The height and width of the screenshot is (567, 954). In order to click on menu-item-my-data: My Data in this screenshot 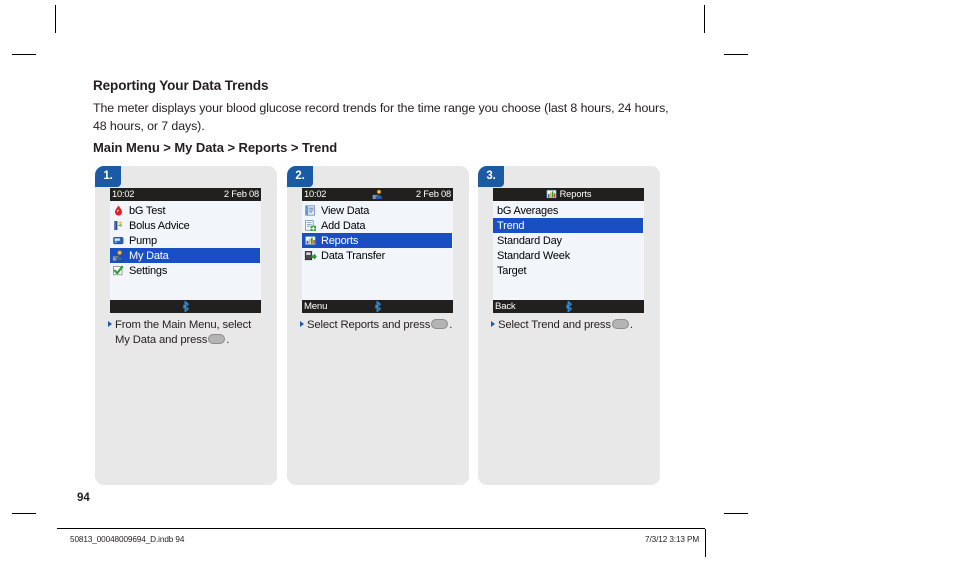, I will do `click(185, 255)`.